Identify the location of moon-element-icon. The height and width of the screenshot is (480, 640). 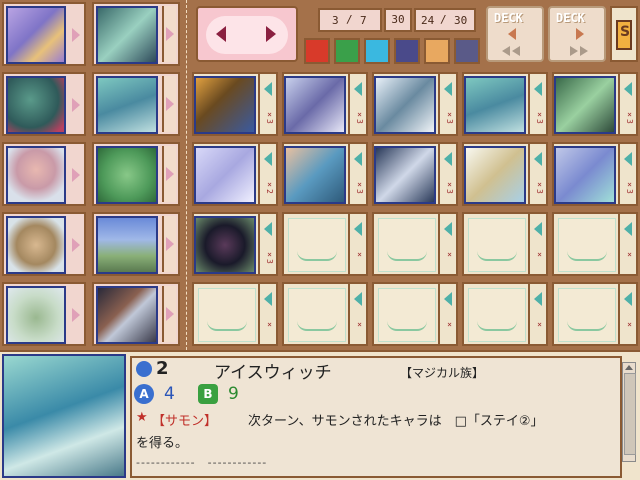
(467, 51).